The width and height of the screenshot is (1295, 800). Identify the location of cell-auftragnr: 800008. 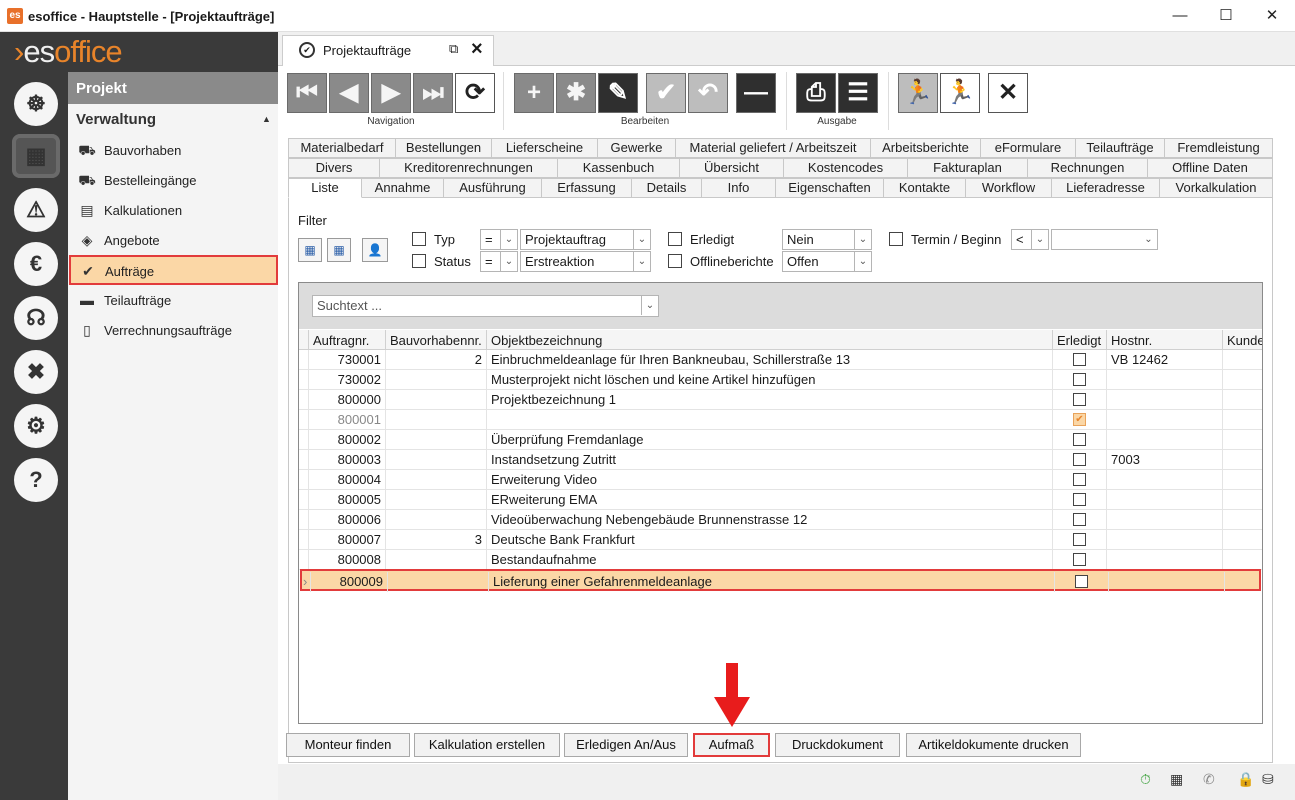
(347, 560).